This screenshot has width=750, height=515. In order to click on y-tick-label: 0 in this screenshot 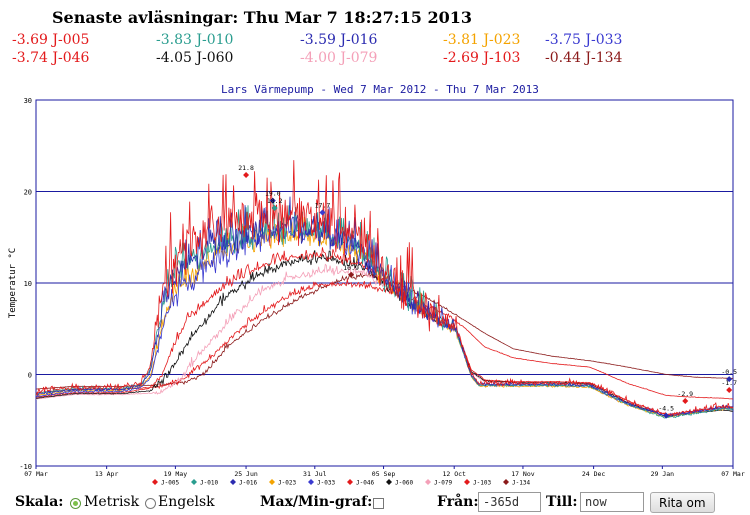, I will do `click(30, 376)`.